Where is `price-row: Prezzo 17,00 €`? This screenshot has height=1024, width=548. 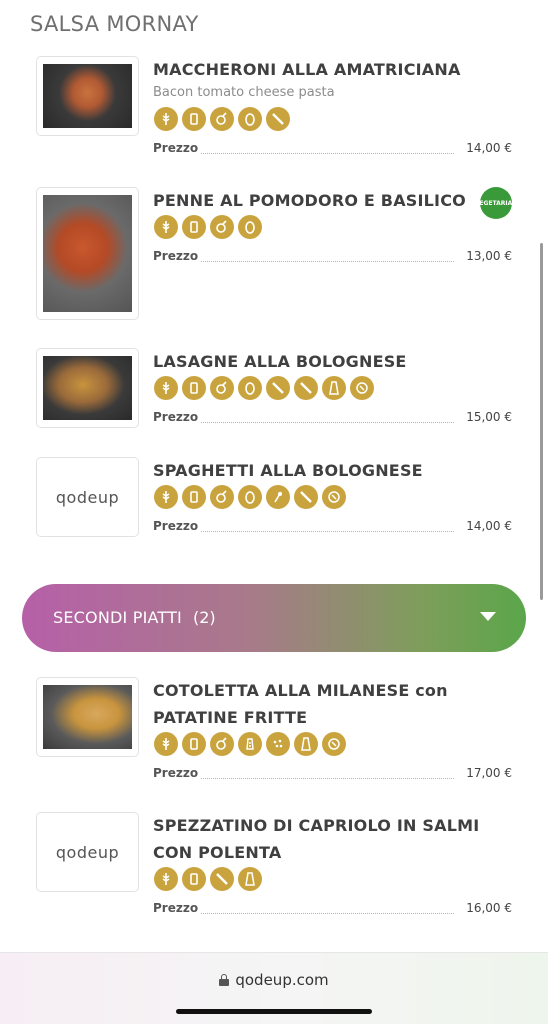
price-row: Prezzo 17,00 € is located at coordinates (332, 774).